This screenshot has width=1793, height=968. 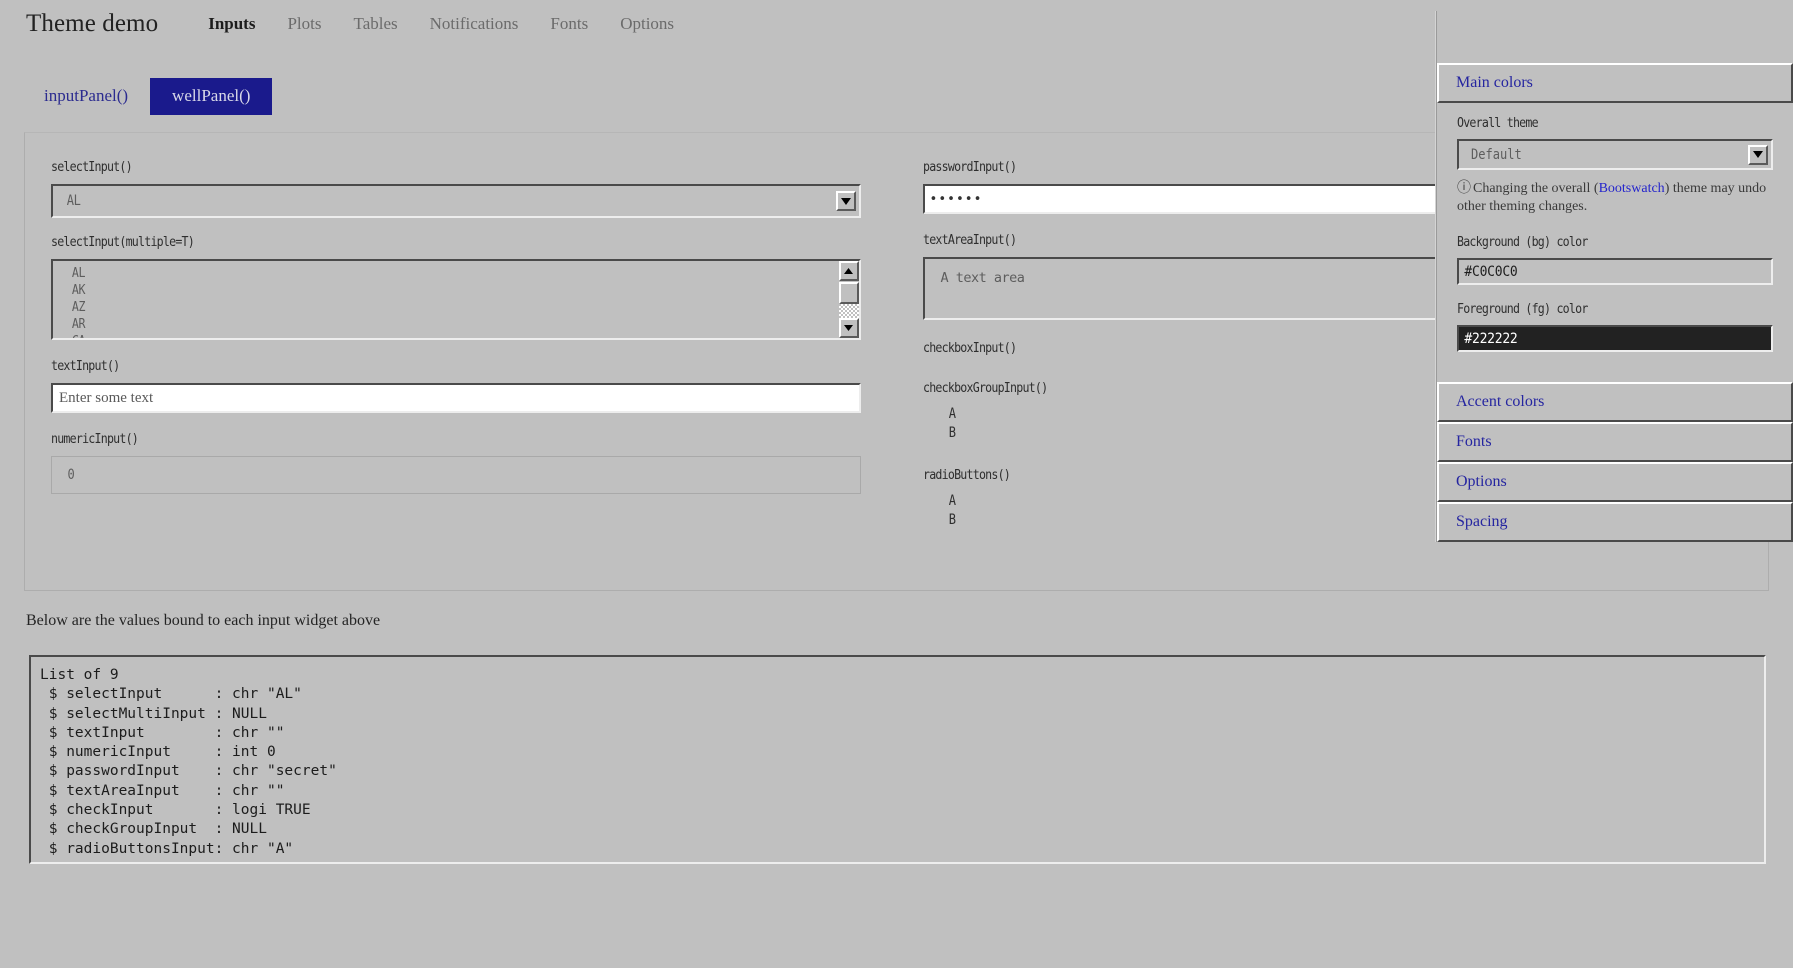 What do you see at coordinates (73, 201) in the screenshot?
I see `select-input-value: AL` at bounding box center [73, 201].